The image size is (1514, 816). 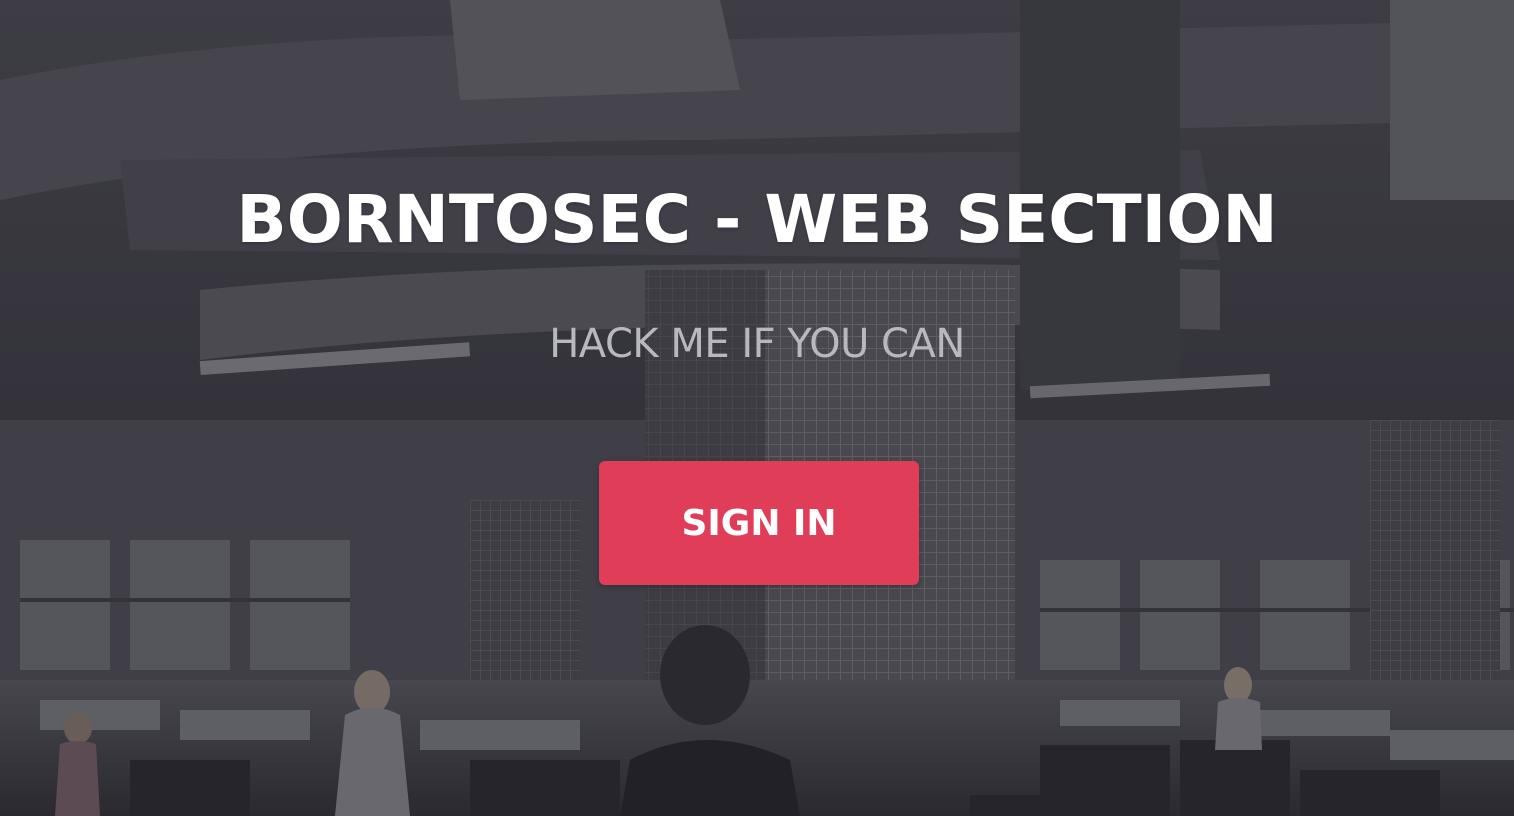 I want to click on page-subtitle: HACK ME IF YOU CAN, so click(x=757, y=344).